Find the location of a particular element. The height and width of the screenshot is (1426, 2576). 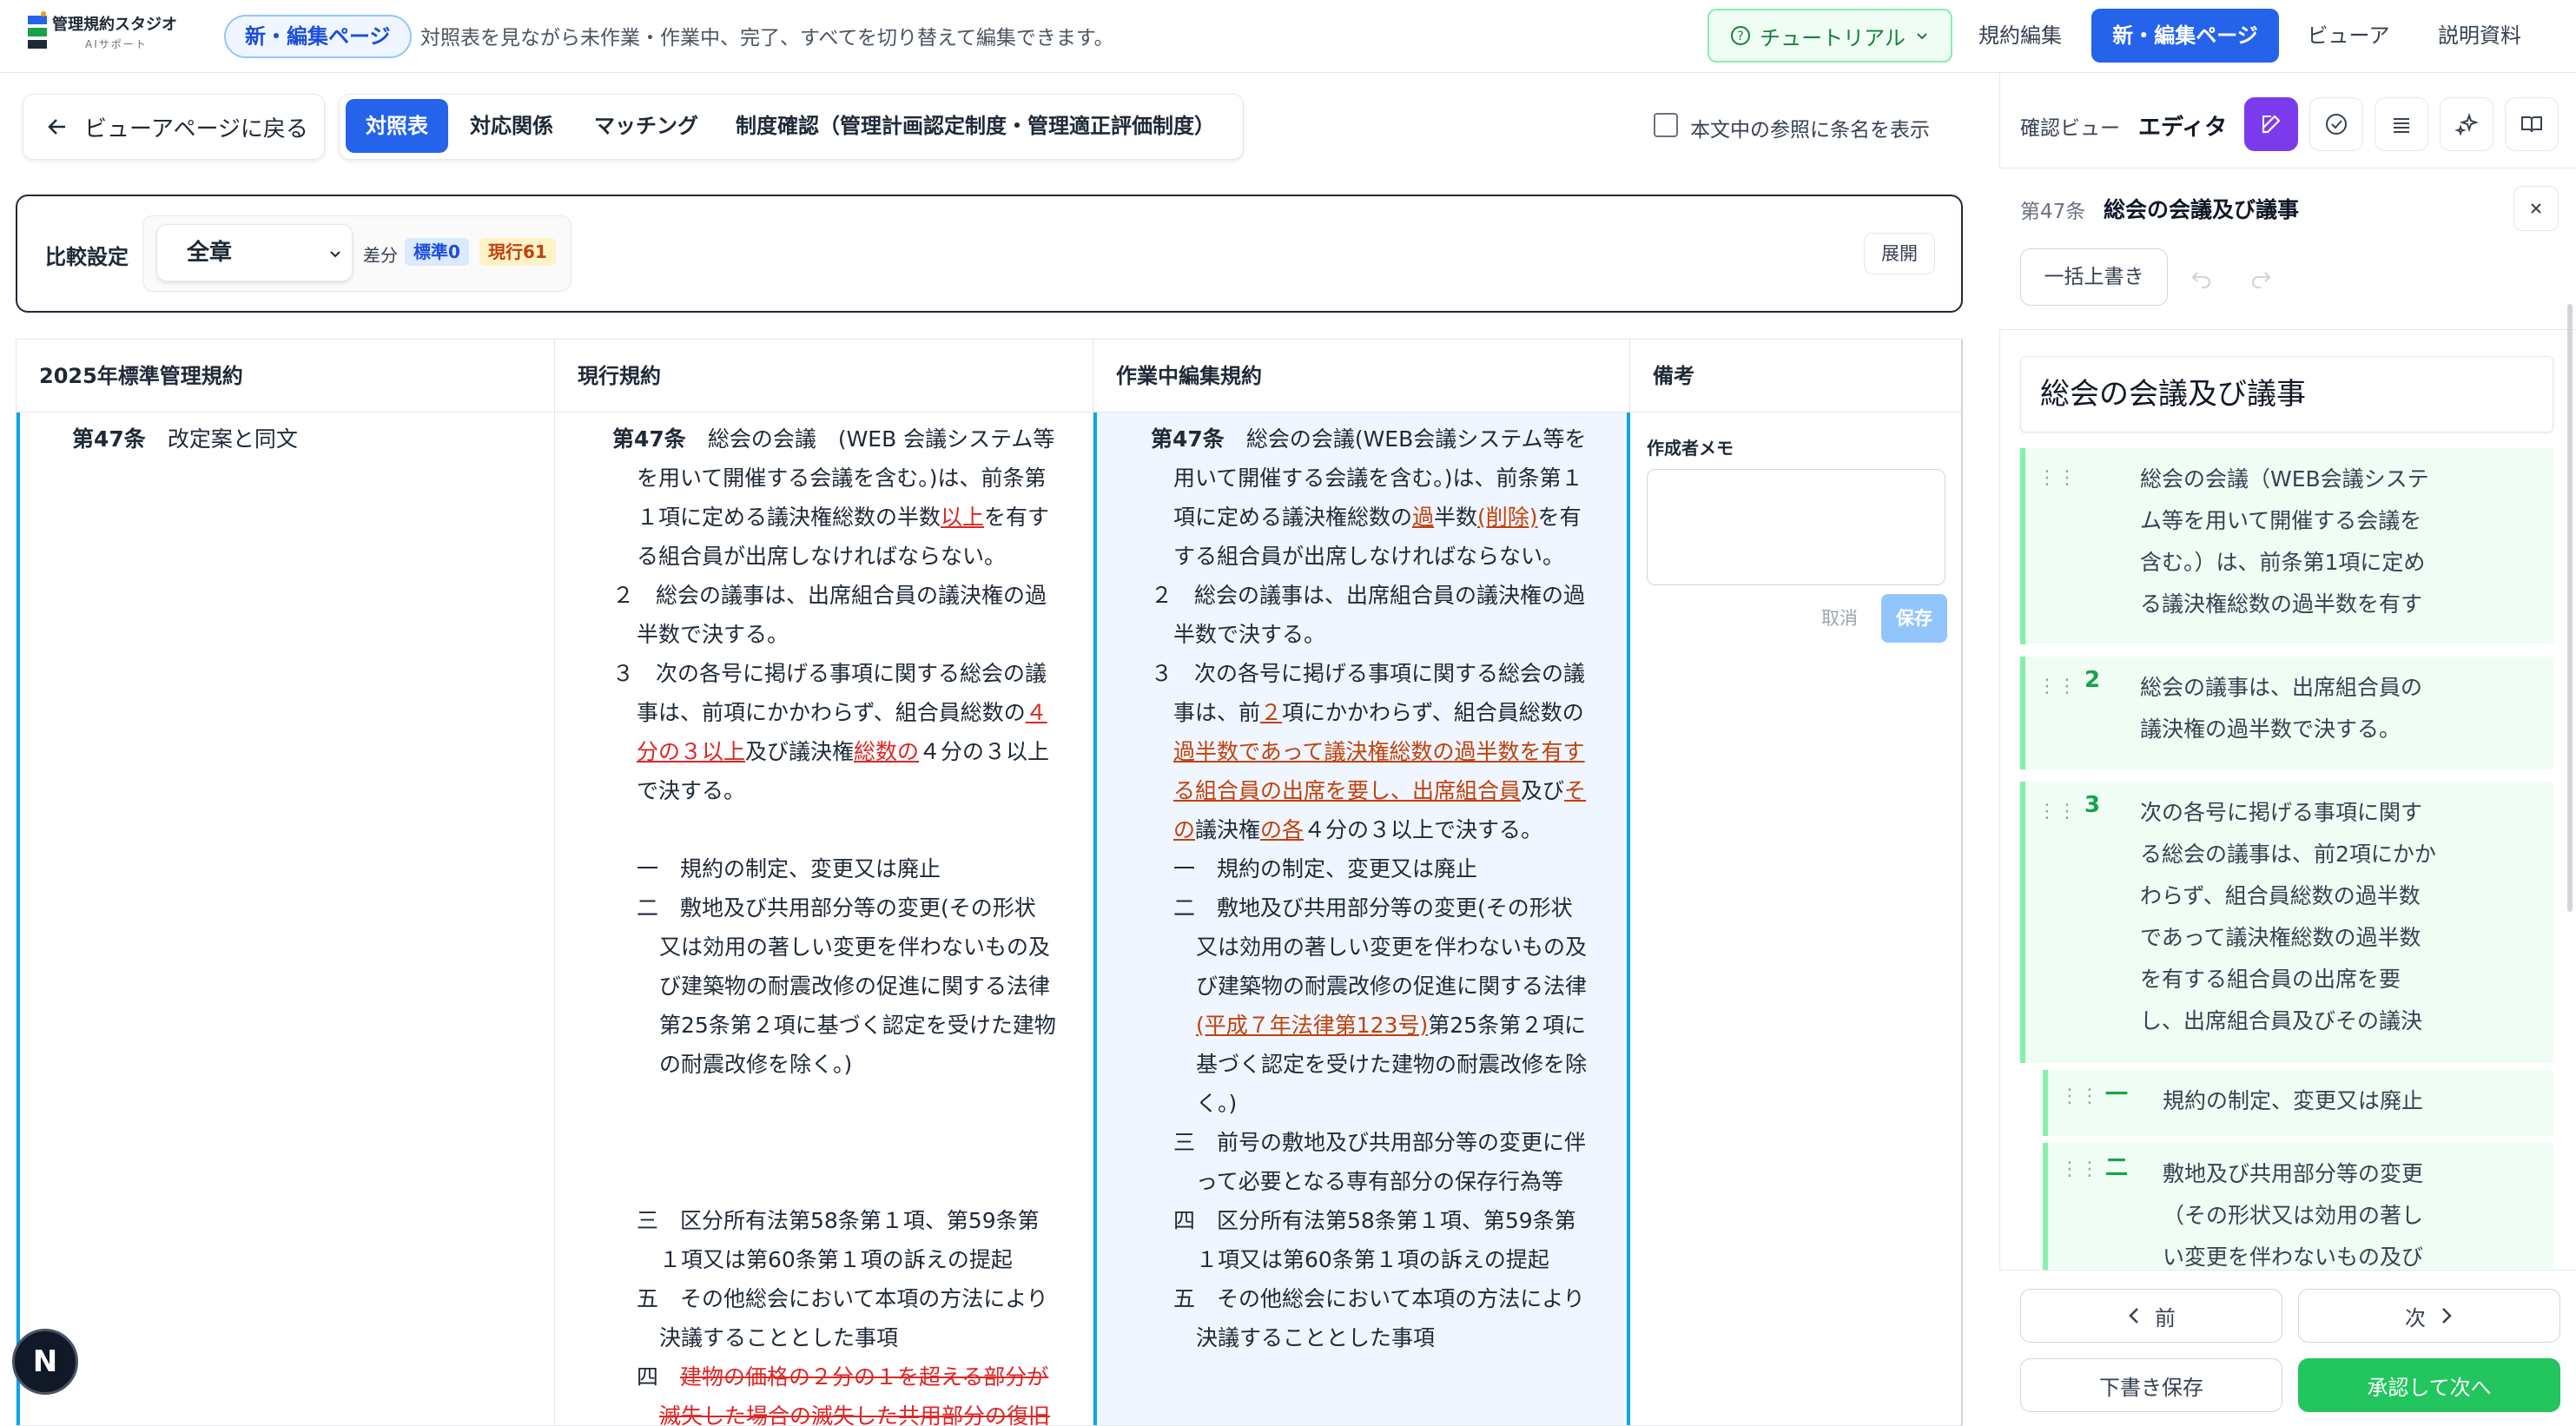

edit-line: 一 規約の制定、変更又は廃止 is located at coordinates (1325, 868).